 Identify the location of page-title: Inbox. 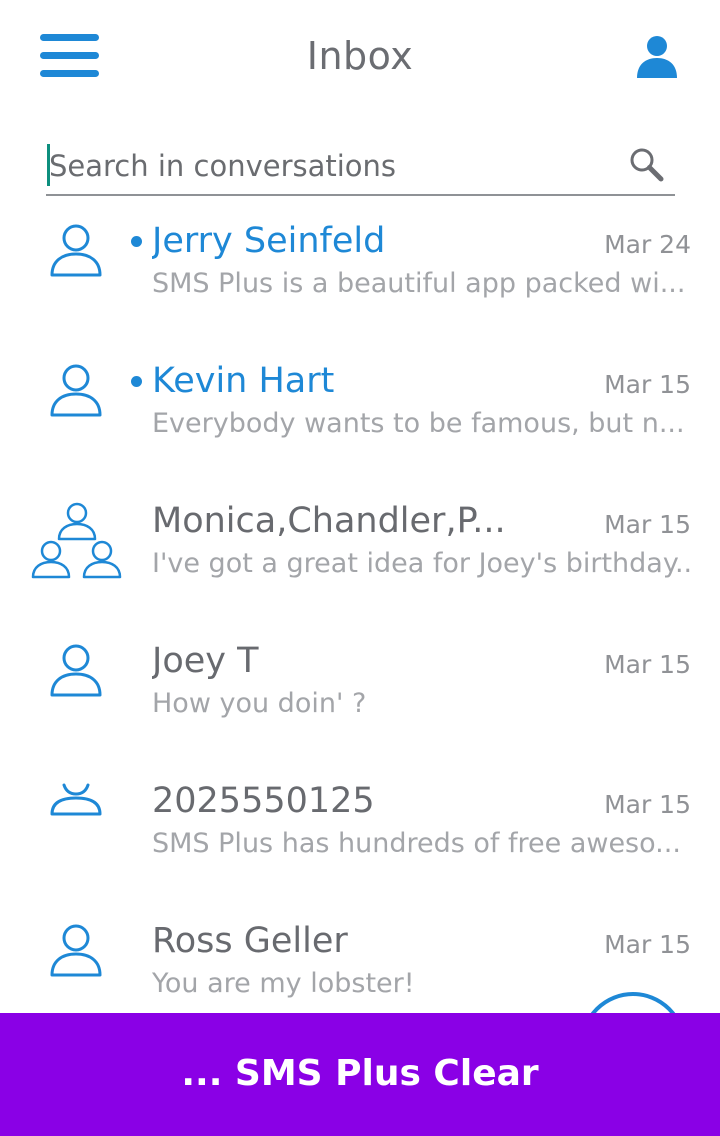
(360, 56).